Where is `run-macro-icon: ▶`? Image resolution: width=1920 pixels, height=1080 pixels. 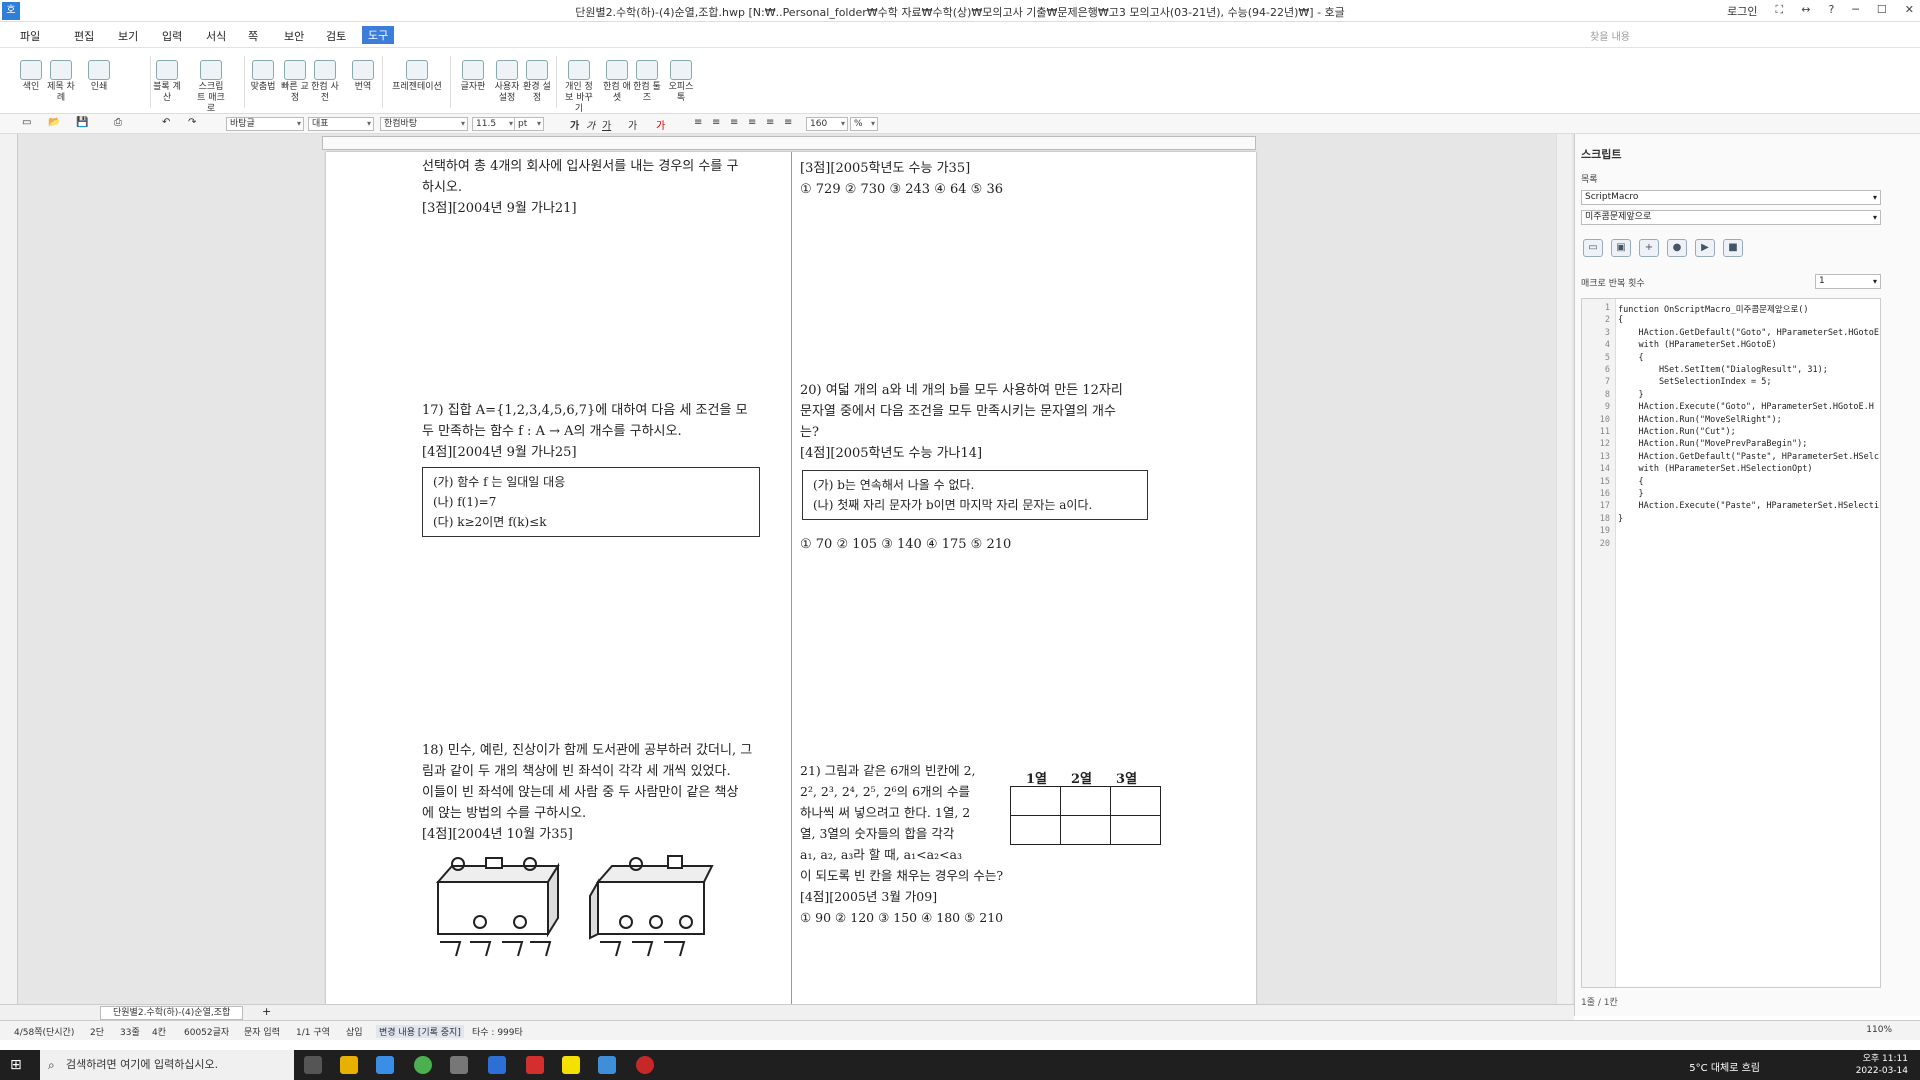
run-macro-icon: ▶ is located at coordinates (1705, 248).